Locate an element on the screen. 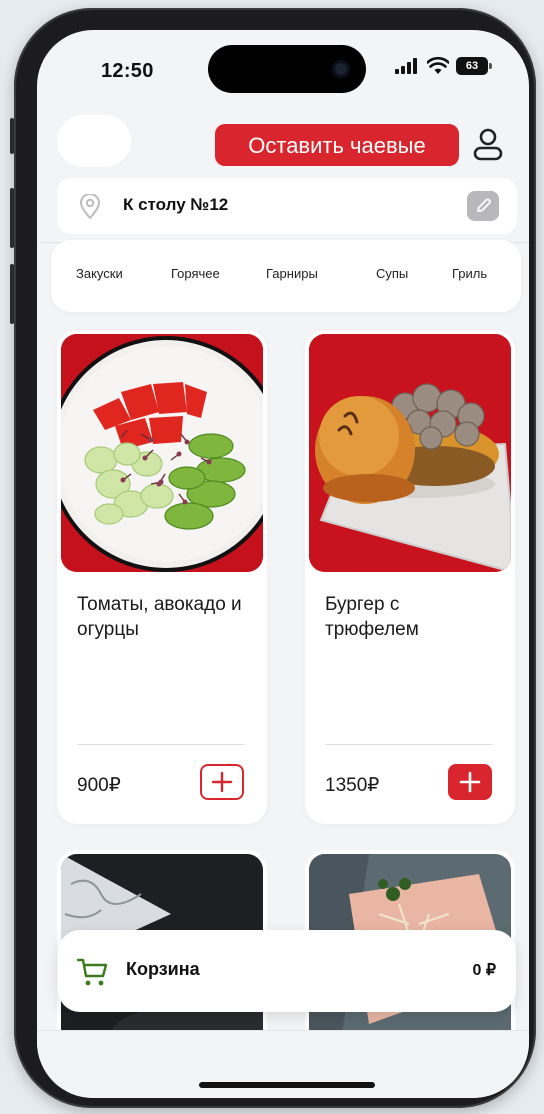  dynamic-island is located at coordinates (287, 69).